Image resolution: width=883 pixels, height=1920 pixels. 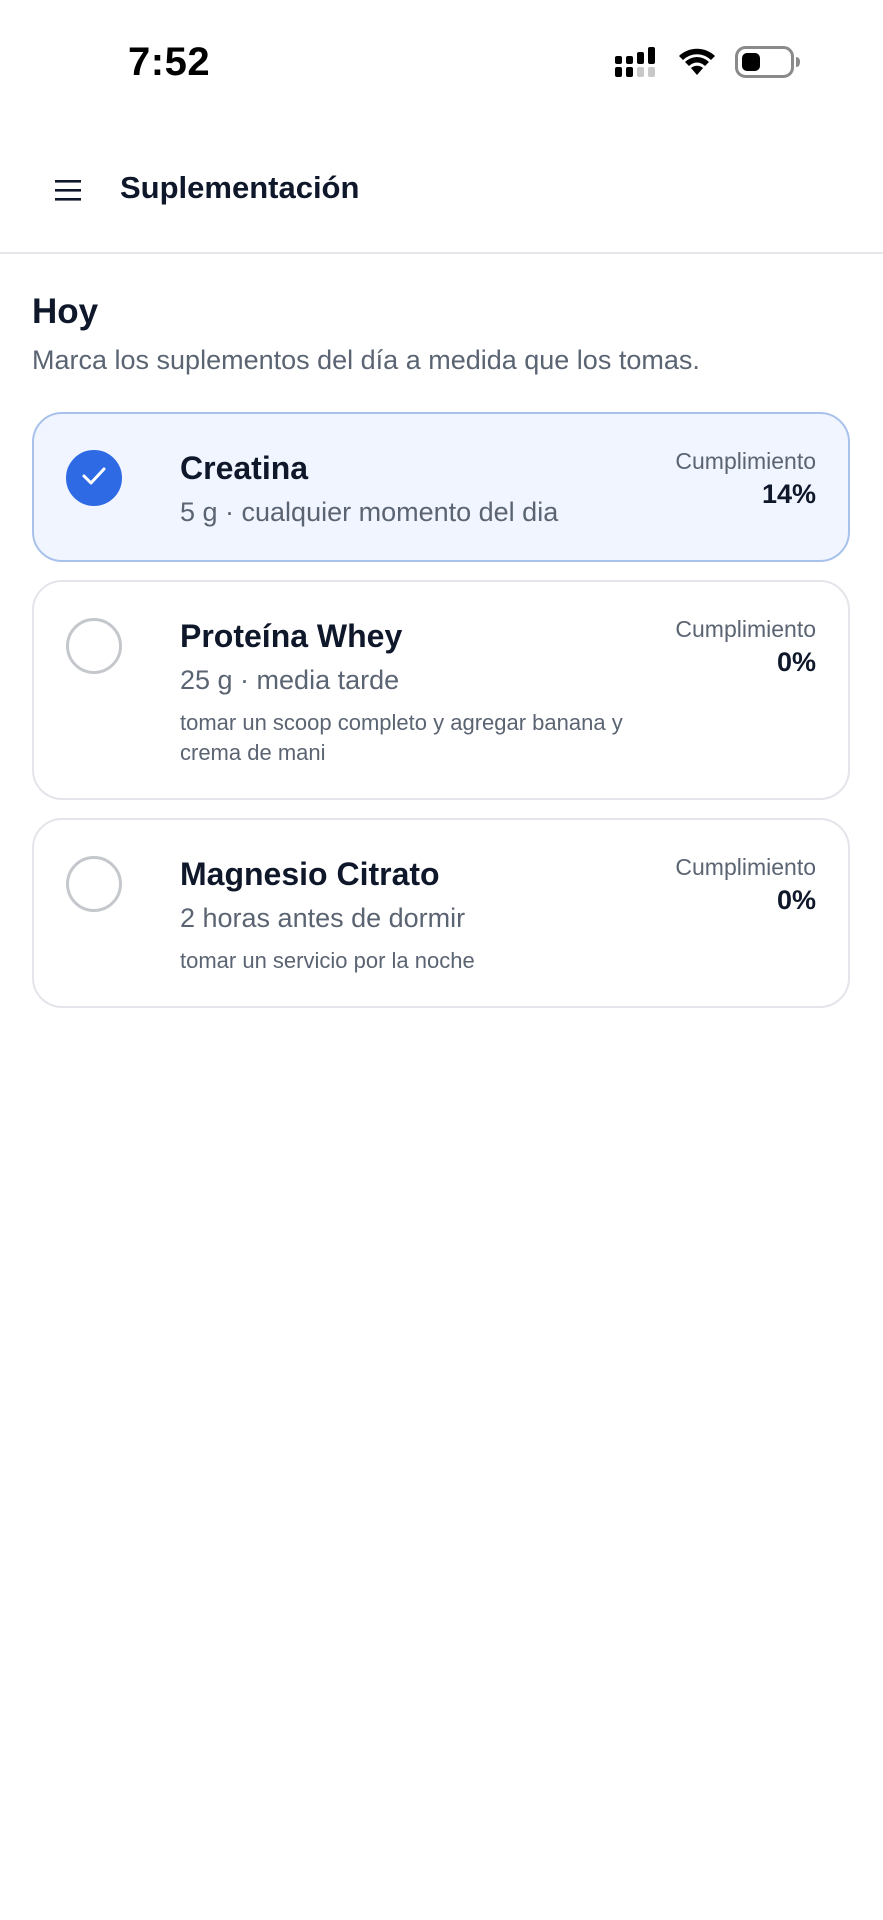 I want to click on supplement-note: tomar un servicio por la noche, so click(x=327, y=960).